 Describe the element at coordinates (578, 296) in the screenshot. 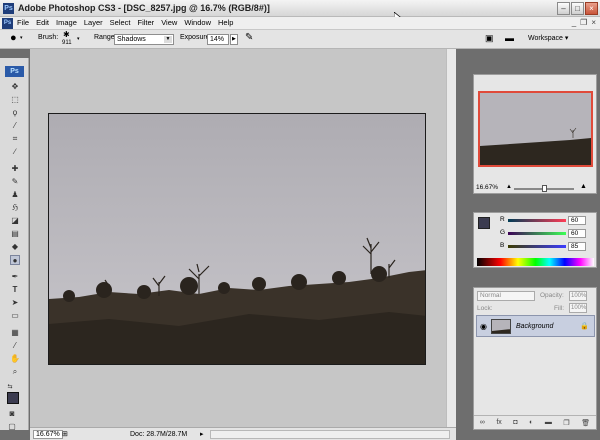

I see `opacity-field: 100%` at that location.